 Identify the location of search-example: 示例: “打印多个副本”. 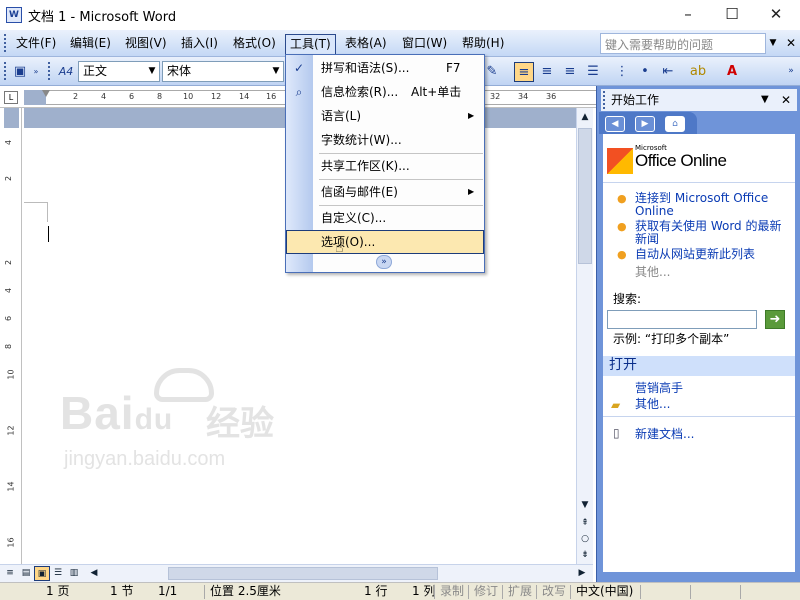
(671, 339).